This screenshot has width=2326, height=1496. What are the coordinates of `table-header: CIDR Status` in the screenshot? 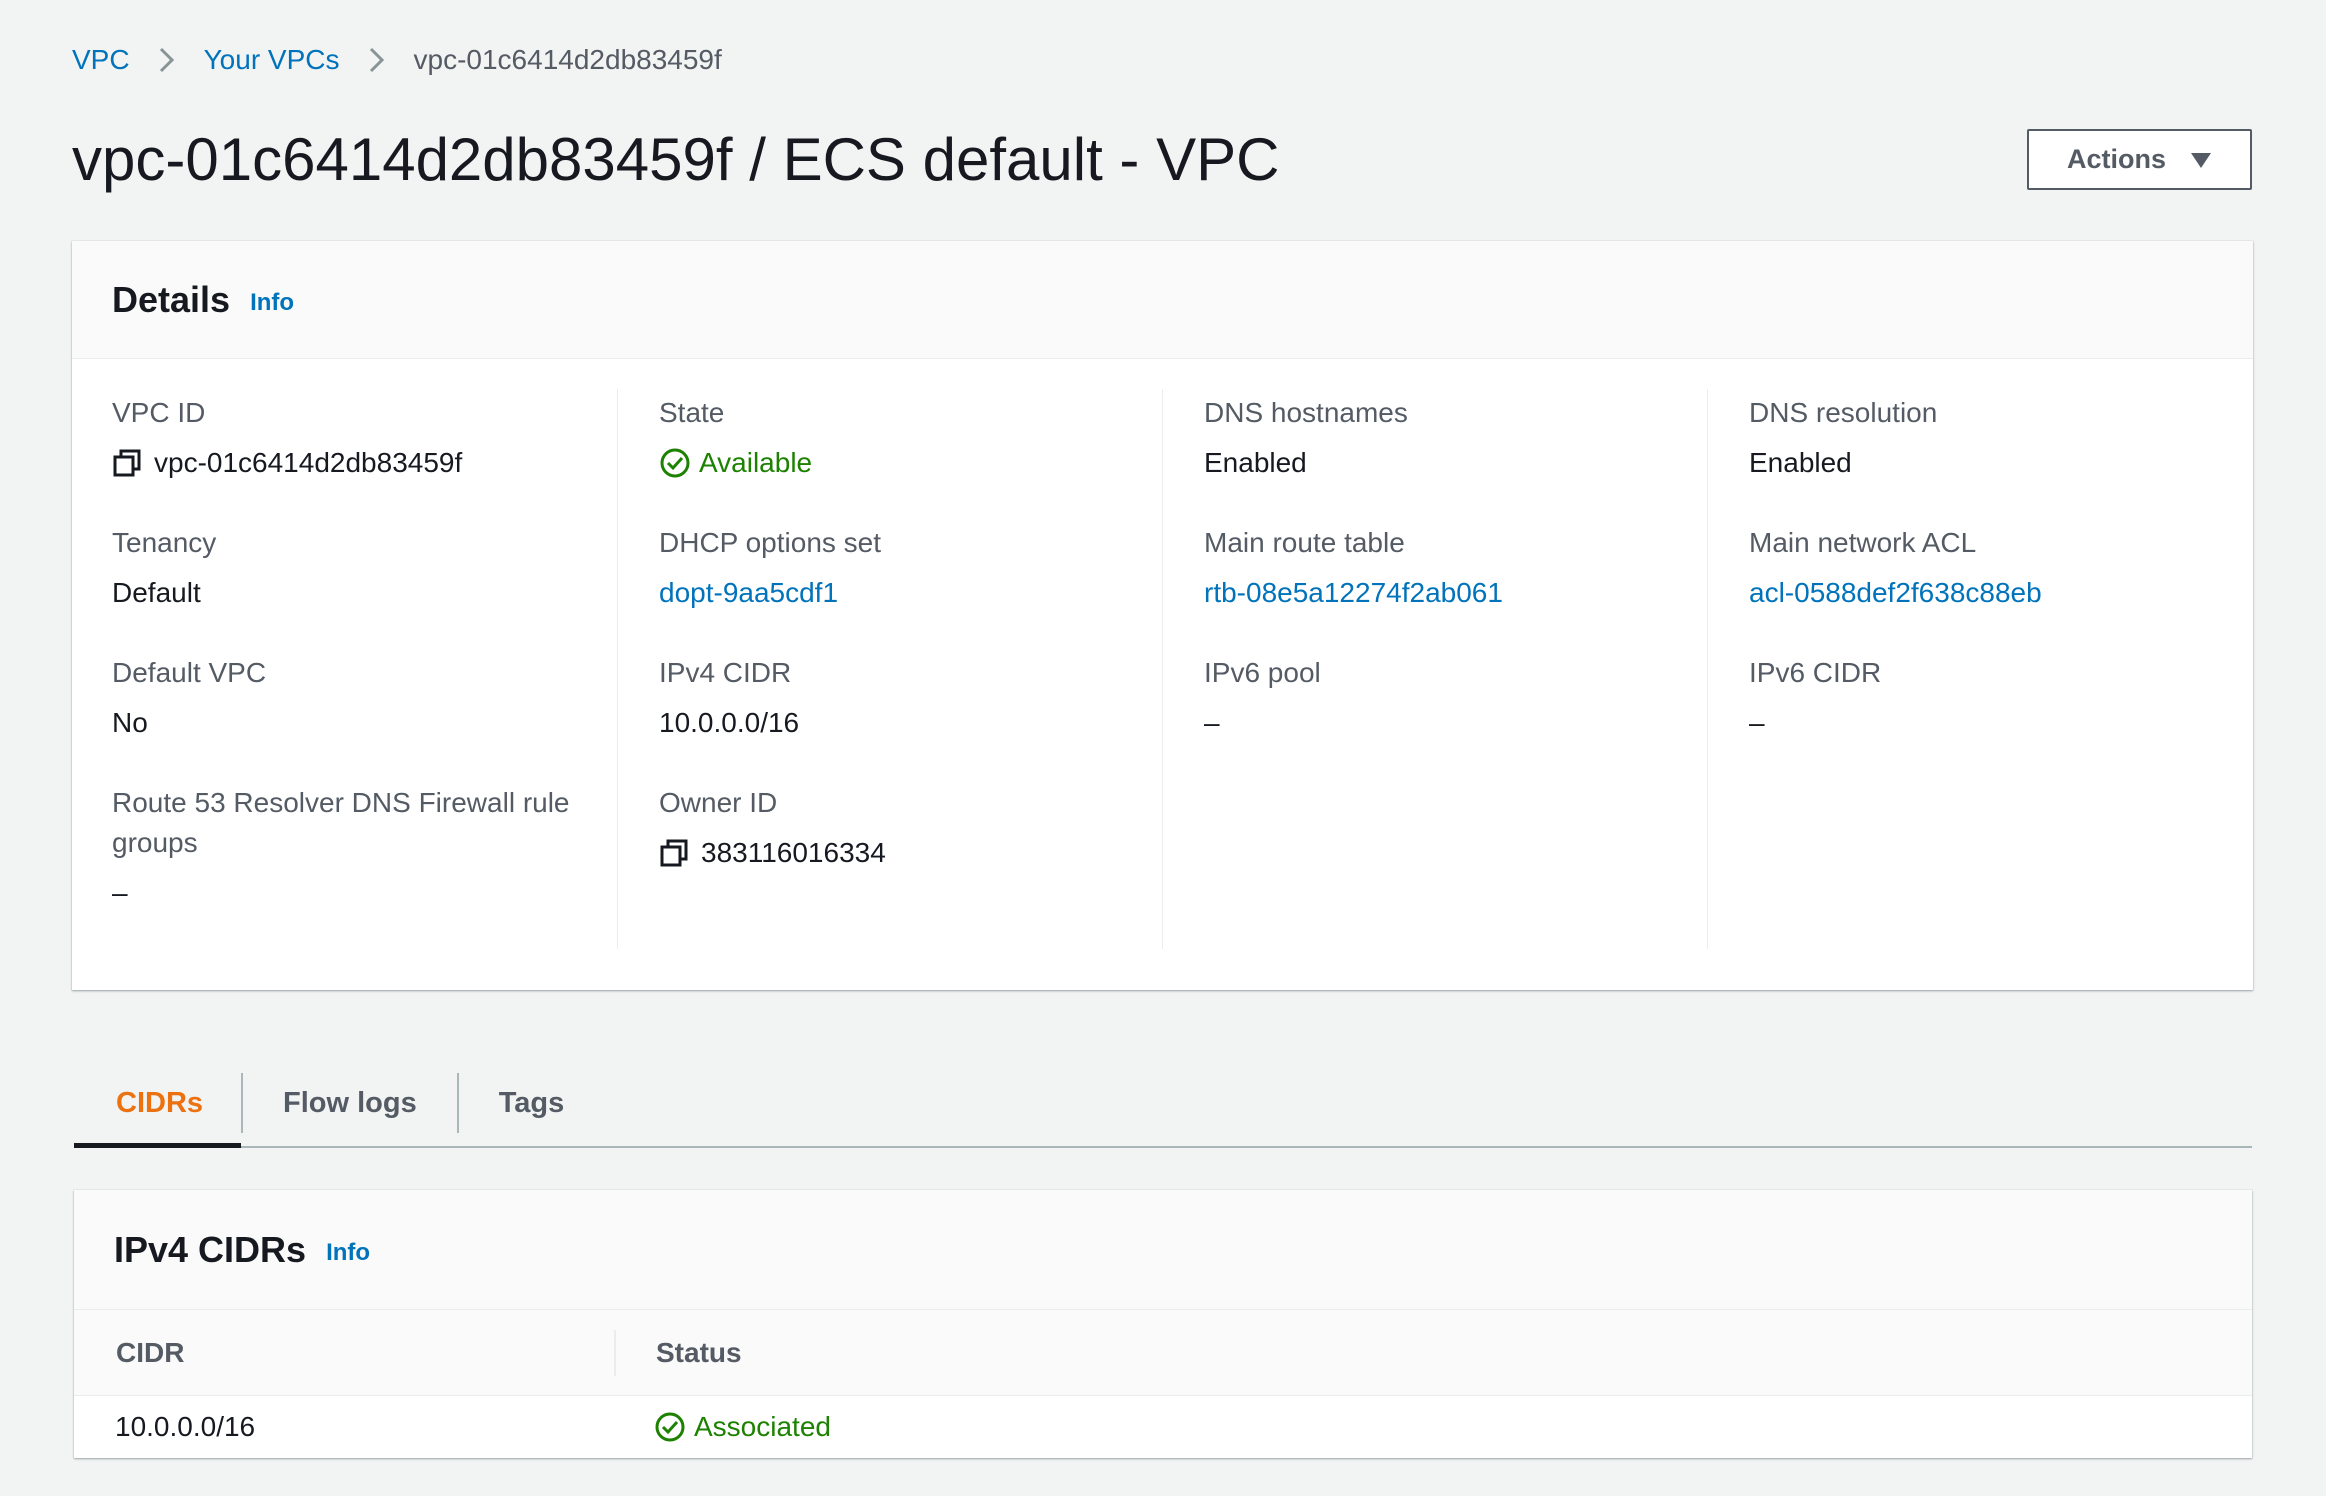 It's located at (1163, 1353).